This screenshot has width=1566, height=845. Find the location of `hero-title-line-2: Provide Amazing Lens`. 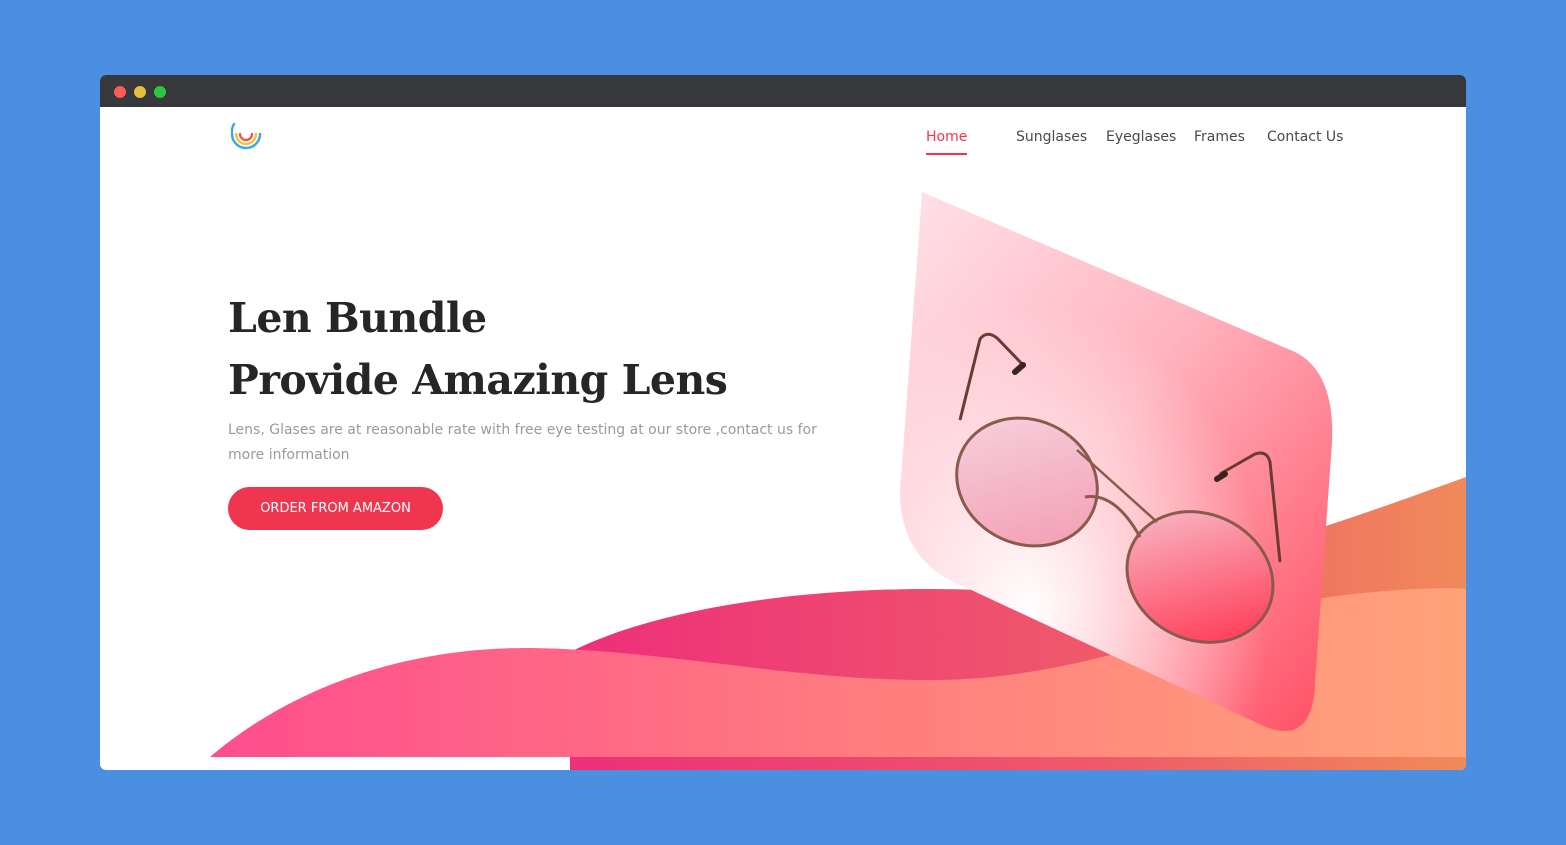

hero-title-line-2: Provide Amazing Lens is located at coordinates (478, 380).